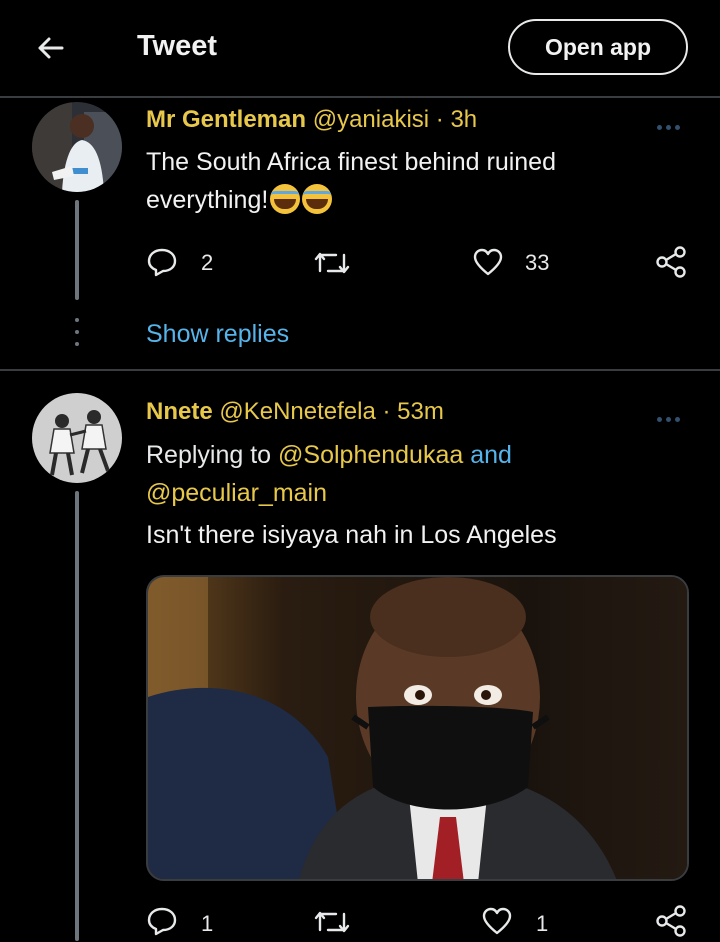 The width and height of the screenshot is (720, 942). What do you see at coordinates (351, 535) in the screenshot?
I see `tweet-text: Isn't there isiyaya nah in Los Angeles` at bounding box center [351, 535].